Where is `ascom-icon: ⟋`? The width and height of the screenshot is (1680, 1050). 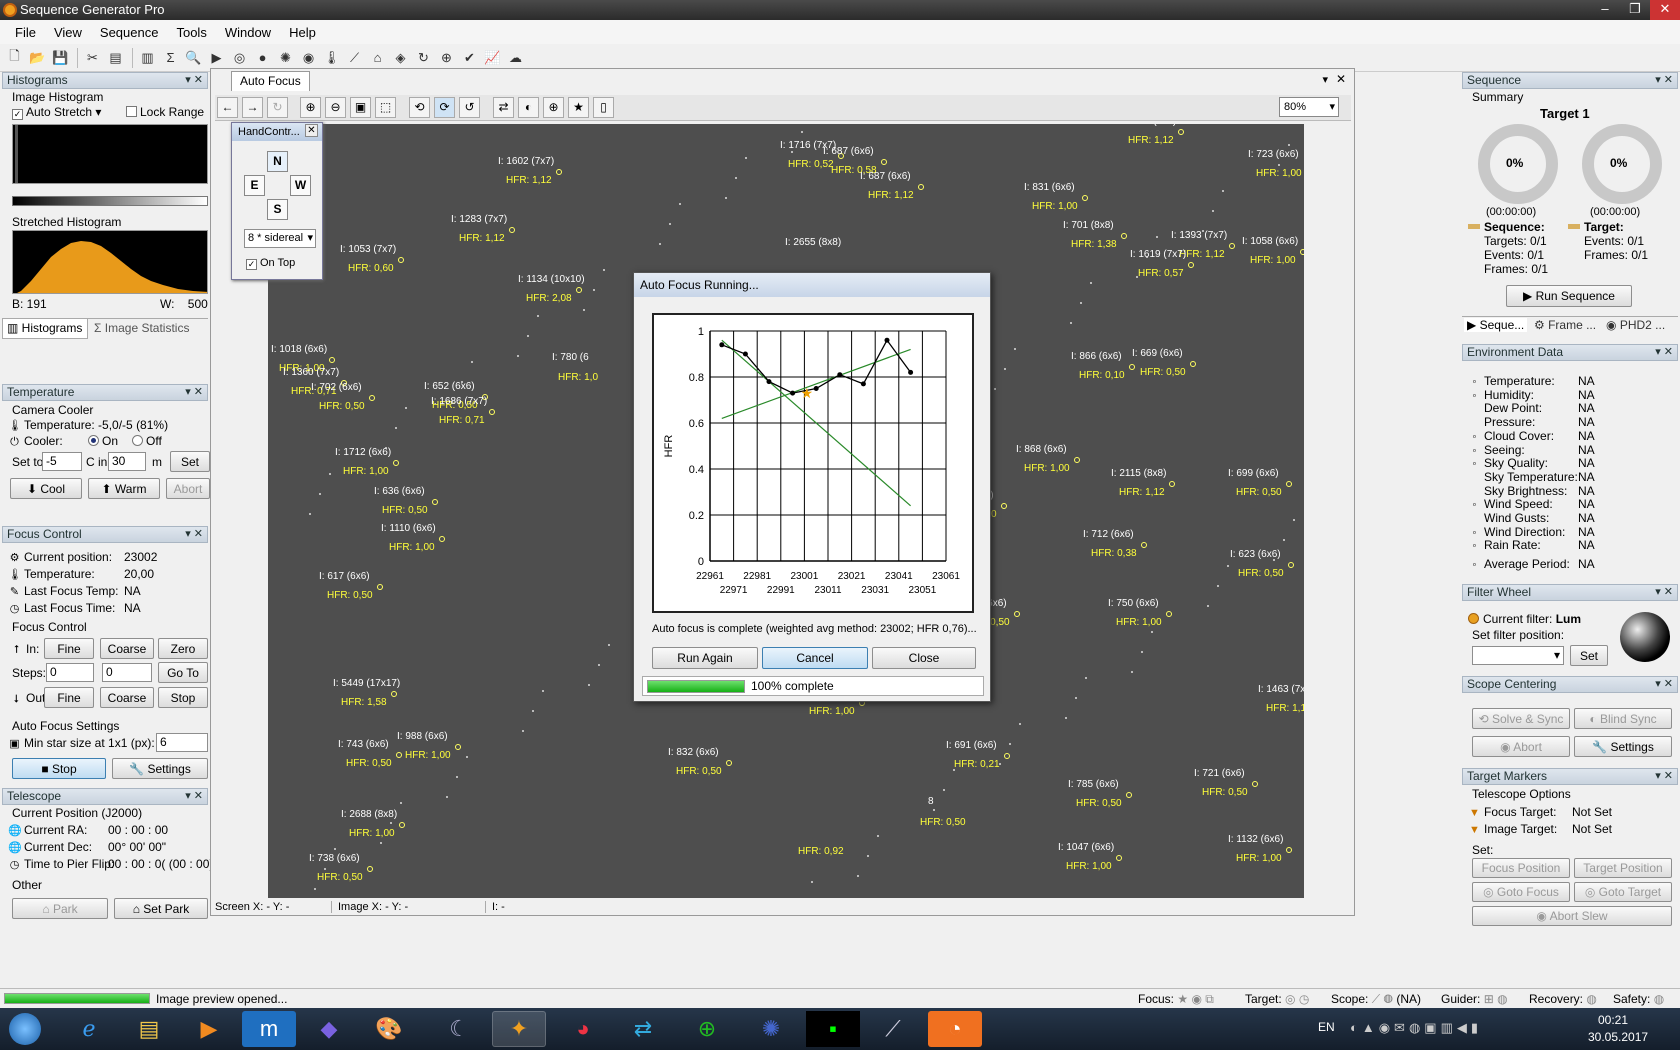 ascom-icon: ⟋ is located at coordinates (893, 1029).